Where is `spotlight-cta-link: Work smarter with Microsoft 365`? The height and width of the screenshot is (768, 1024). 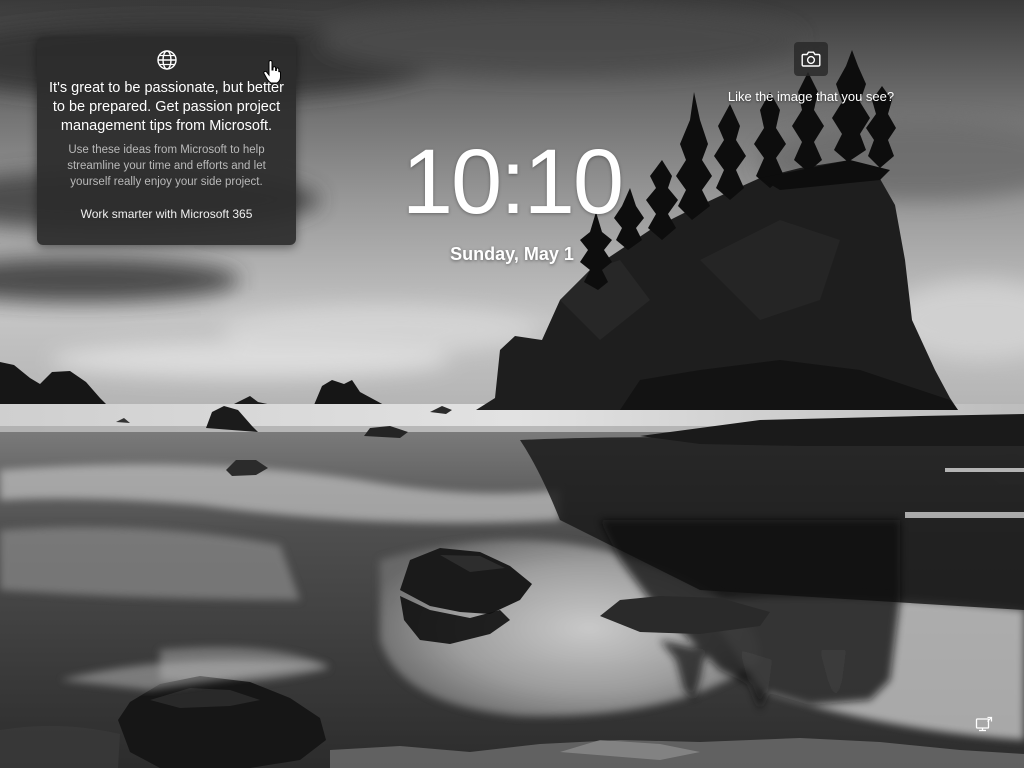 spotlight-cta-link: Work smarter with Microsoft 365 is located at coordinates (166, 214).